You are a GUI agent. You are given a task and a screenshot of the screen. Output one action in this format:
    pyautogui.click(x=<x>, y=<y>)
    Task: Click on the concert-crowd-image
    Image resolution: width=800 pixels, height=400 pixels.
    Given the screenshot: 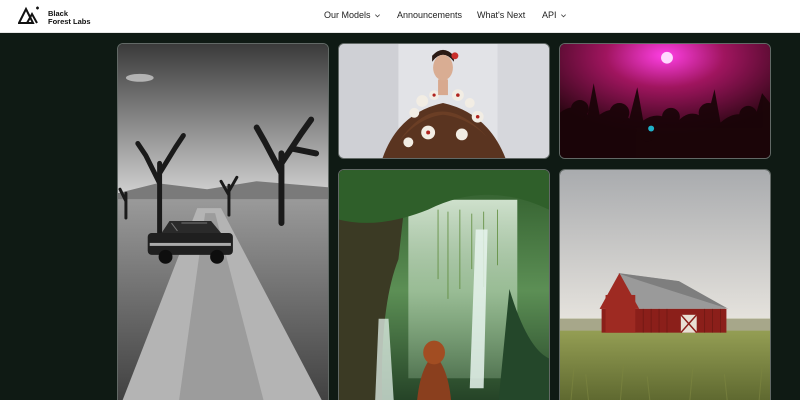 What is the action you would take?
    pyautogui.click(x=665, y=101)
    